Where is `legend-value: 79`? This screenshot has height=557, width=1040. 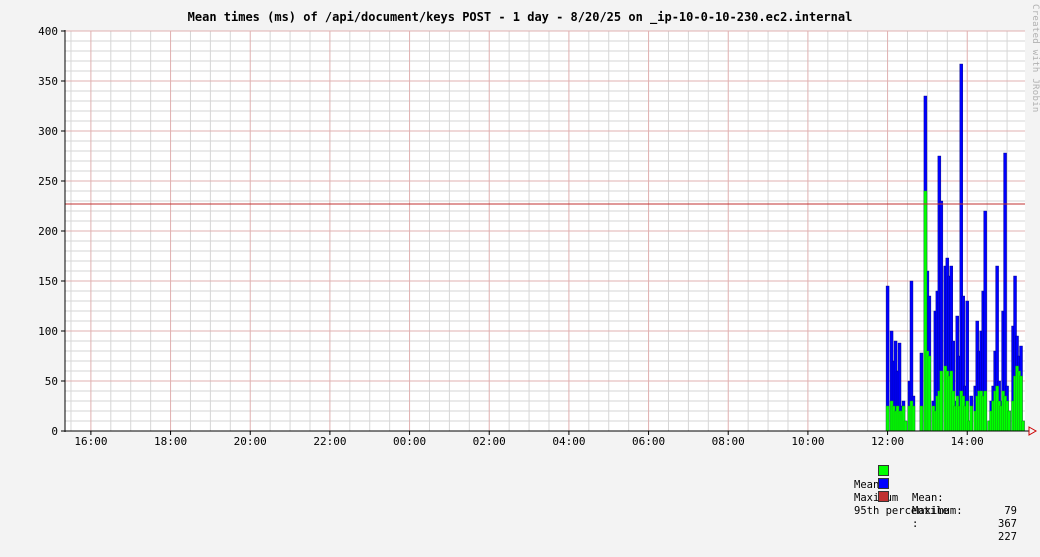
legend-value: 79 is located at coordinates (1010, 511).